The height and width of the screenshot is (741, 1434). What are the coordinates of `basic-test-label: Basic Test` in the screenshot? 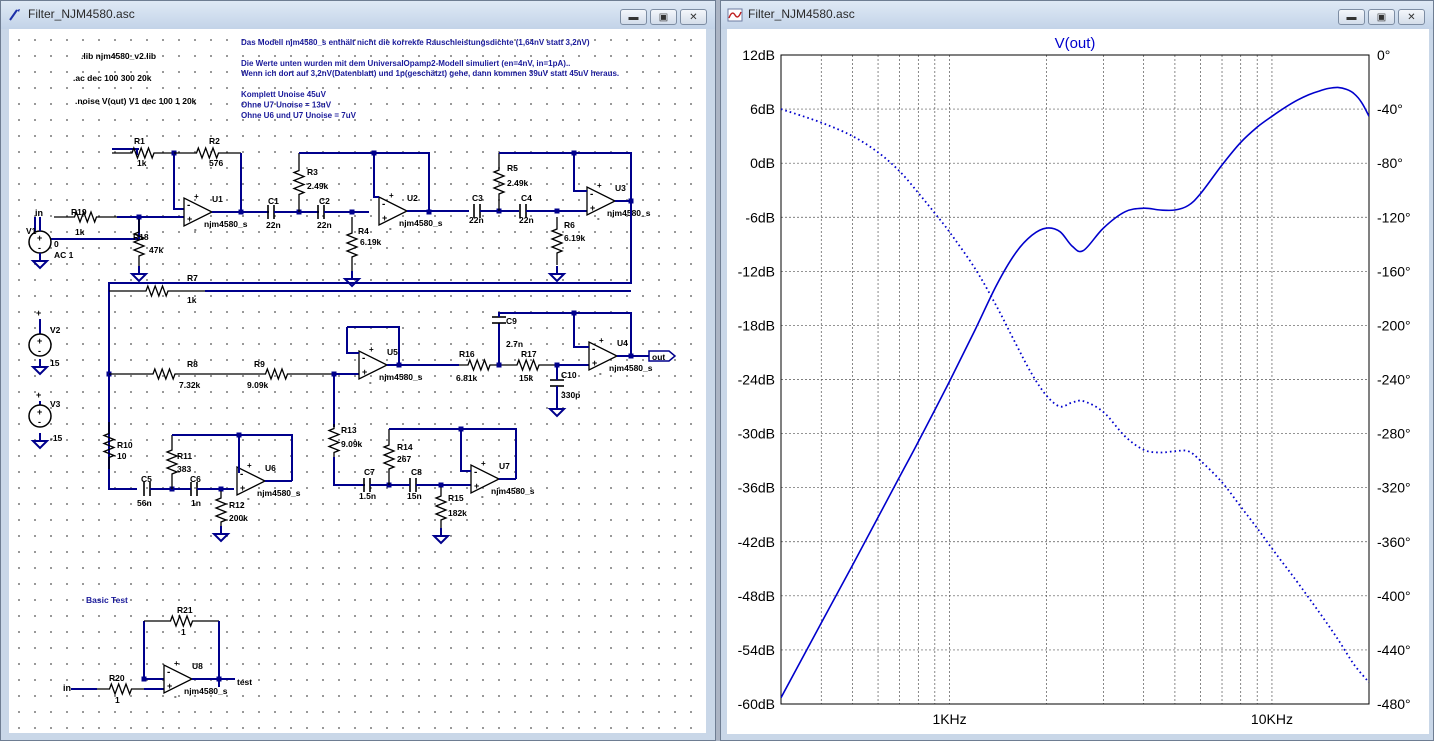 It's located at (107, 600).